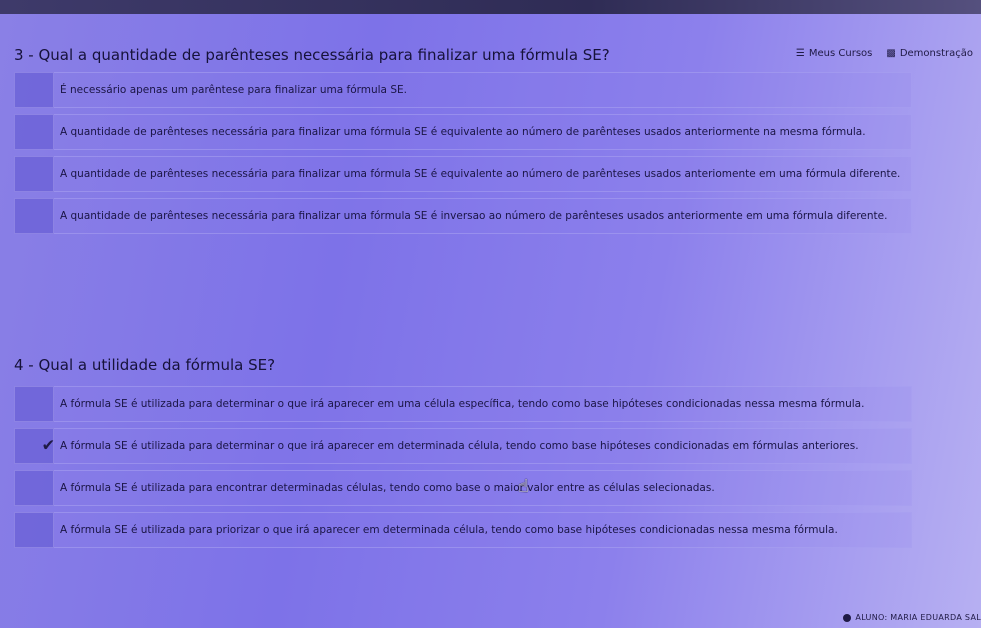 The image size is (981, 628). Describe the element at coordinates (891, 53) in the screenshot. I see `document-icon: ▩` at that location.